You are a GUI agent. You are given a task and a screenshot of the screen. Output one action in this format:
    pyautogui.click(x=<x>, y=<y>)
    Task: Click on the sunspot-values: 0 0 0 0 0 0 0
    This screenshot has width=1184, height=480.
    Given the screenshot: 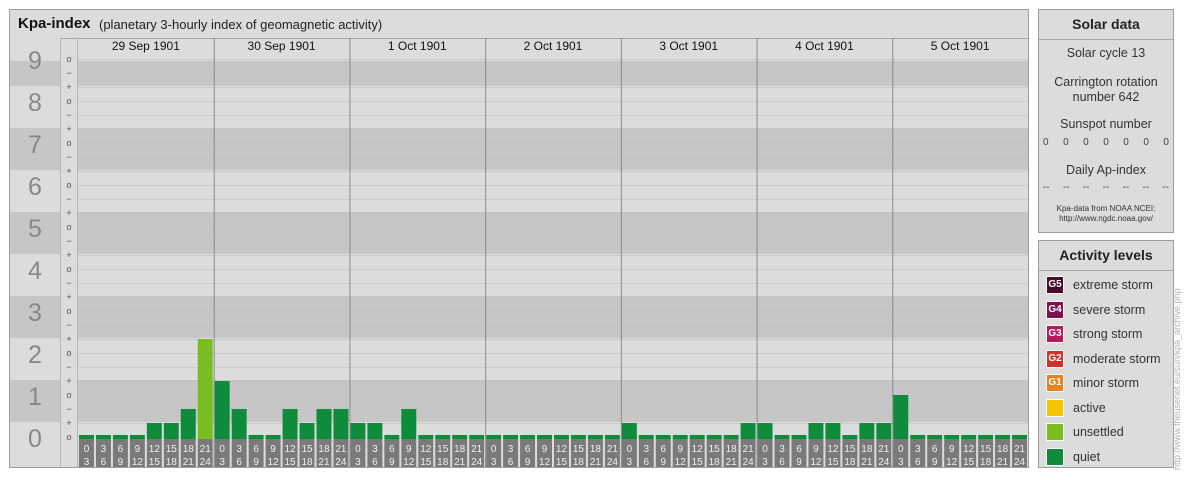 What is the action you would take?
    pyautogui.click(x=1106, y=142)
    